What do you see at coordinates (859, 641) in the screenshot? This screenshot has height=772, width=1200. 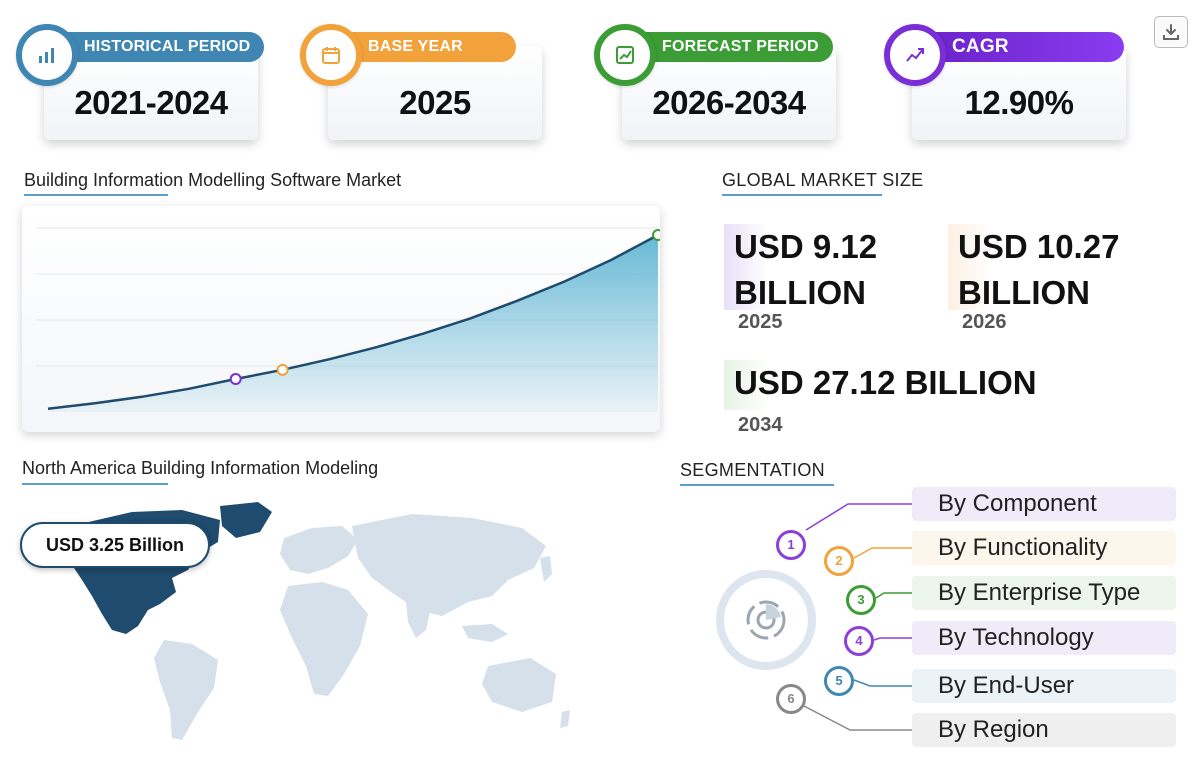 I see `segment-number-4: 4` at bounding box center [859, 641].